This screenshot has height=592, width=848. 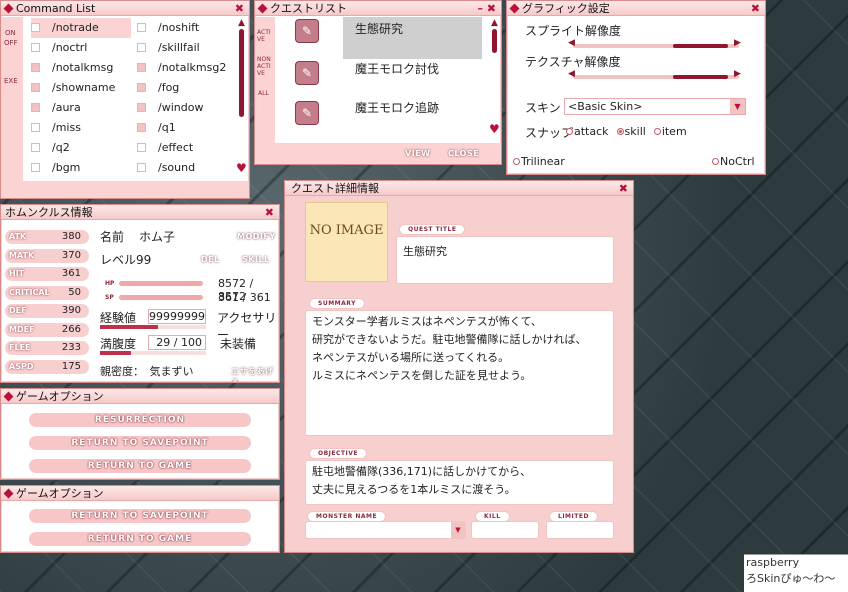 I want to click on hunger-label: 満腹度, so click(x=118, y=344).